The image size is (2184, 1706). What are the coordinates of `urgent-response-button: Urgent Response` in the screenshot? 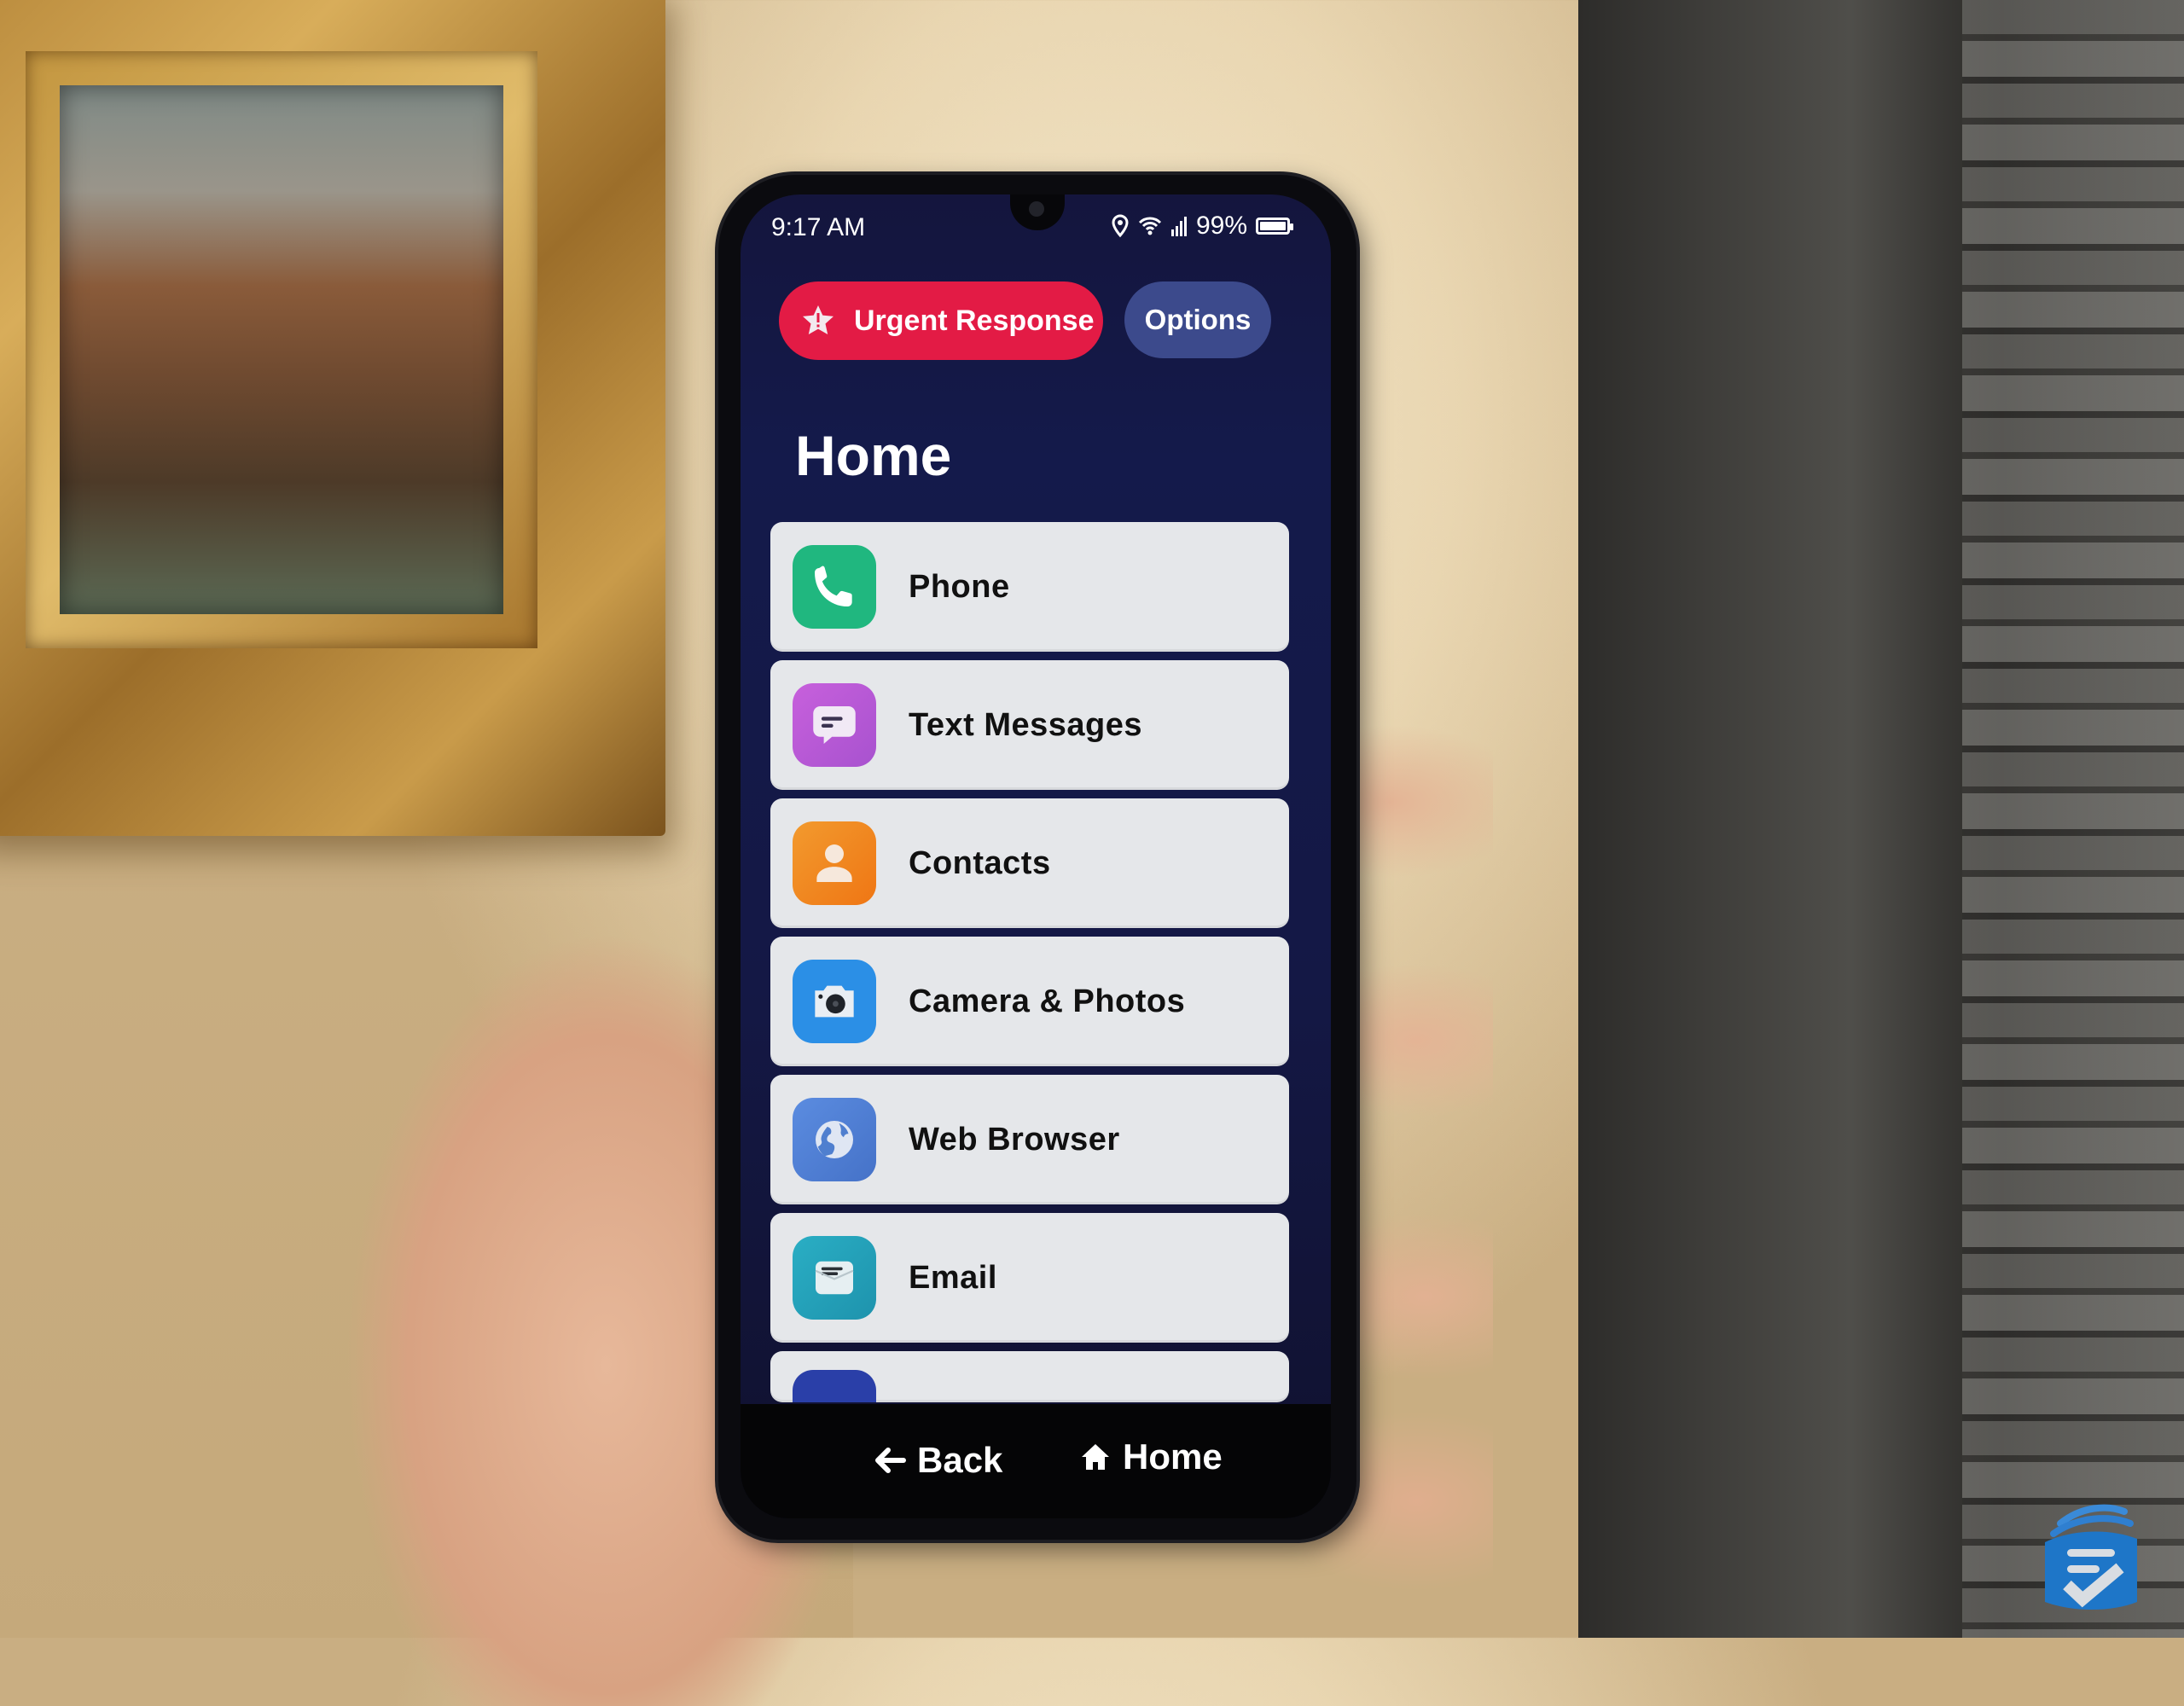 It's located at (941, 320).